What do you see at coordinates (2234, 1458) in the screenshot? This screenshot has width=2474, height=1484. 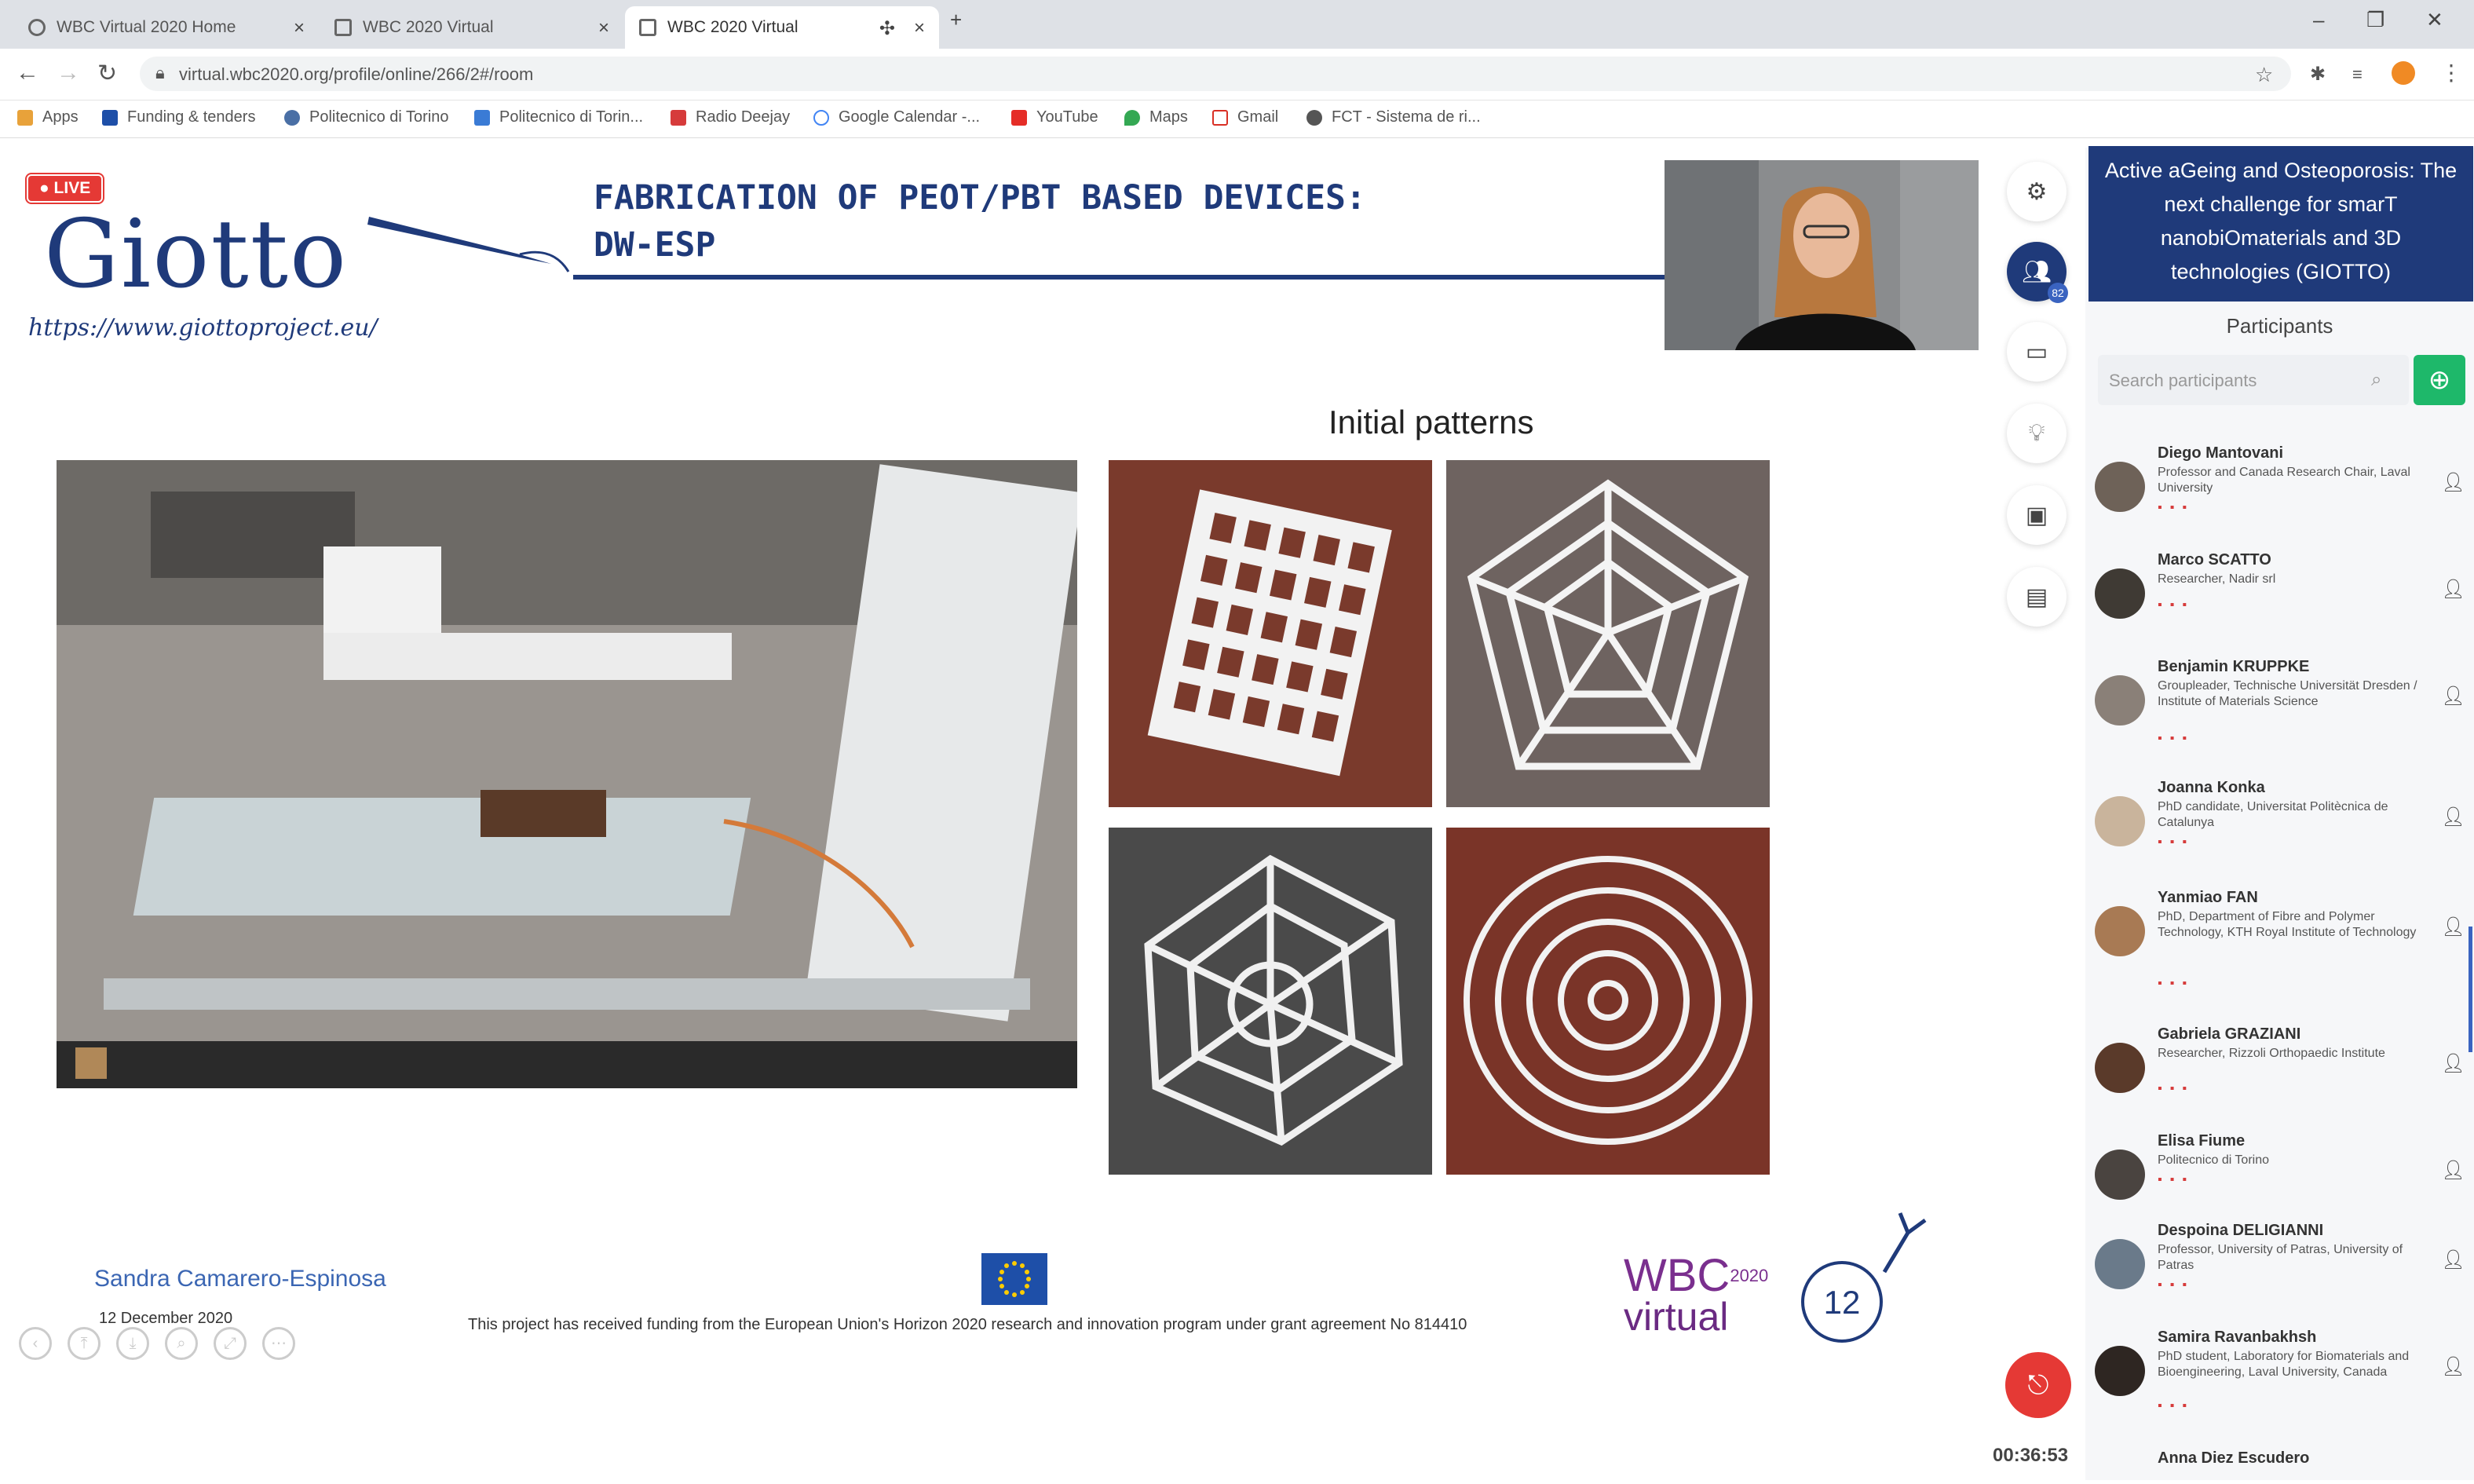 I see `participant-name: Anna Diez Escudero` at bounding box center [2234, 1458].